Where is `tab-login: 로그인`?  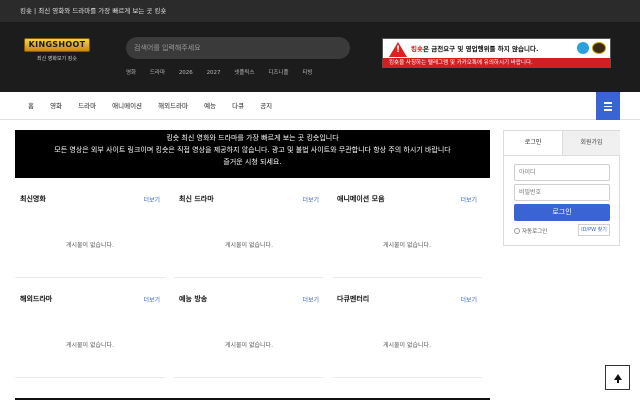
tab-login: 로그인 is located at coordinates (533, 143).